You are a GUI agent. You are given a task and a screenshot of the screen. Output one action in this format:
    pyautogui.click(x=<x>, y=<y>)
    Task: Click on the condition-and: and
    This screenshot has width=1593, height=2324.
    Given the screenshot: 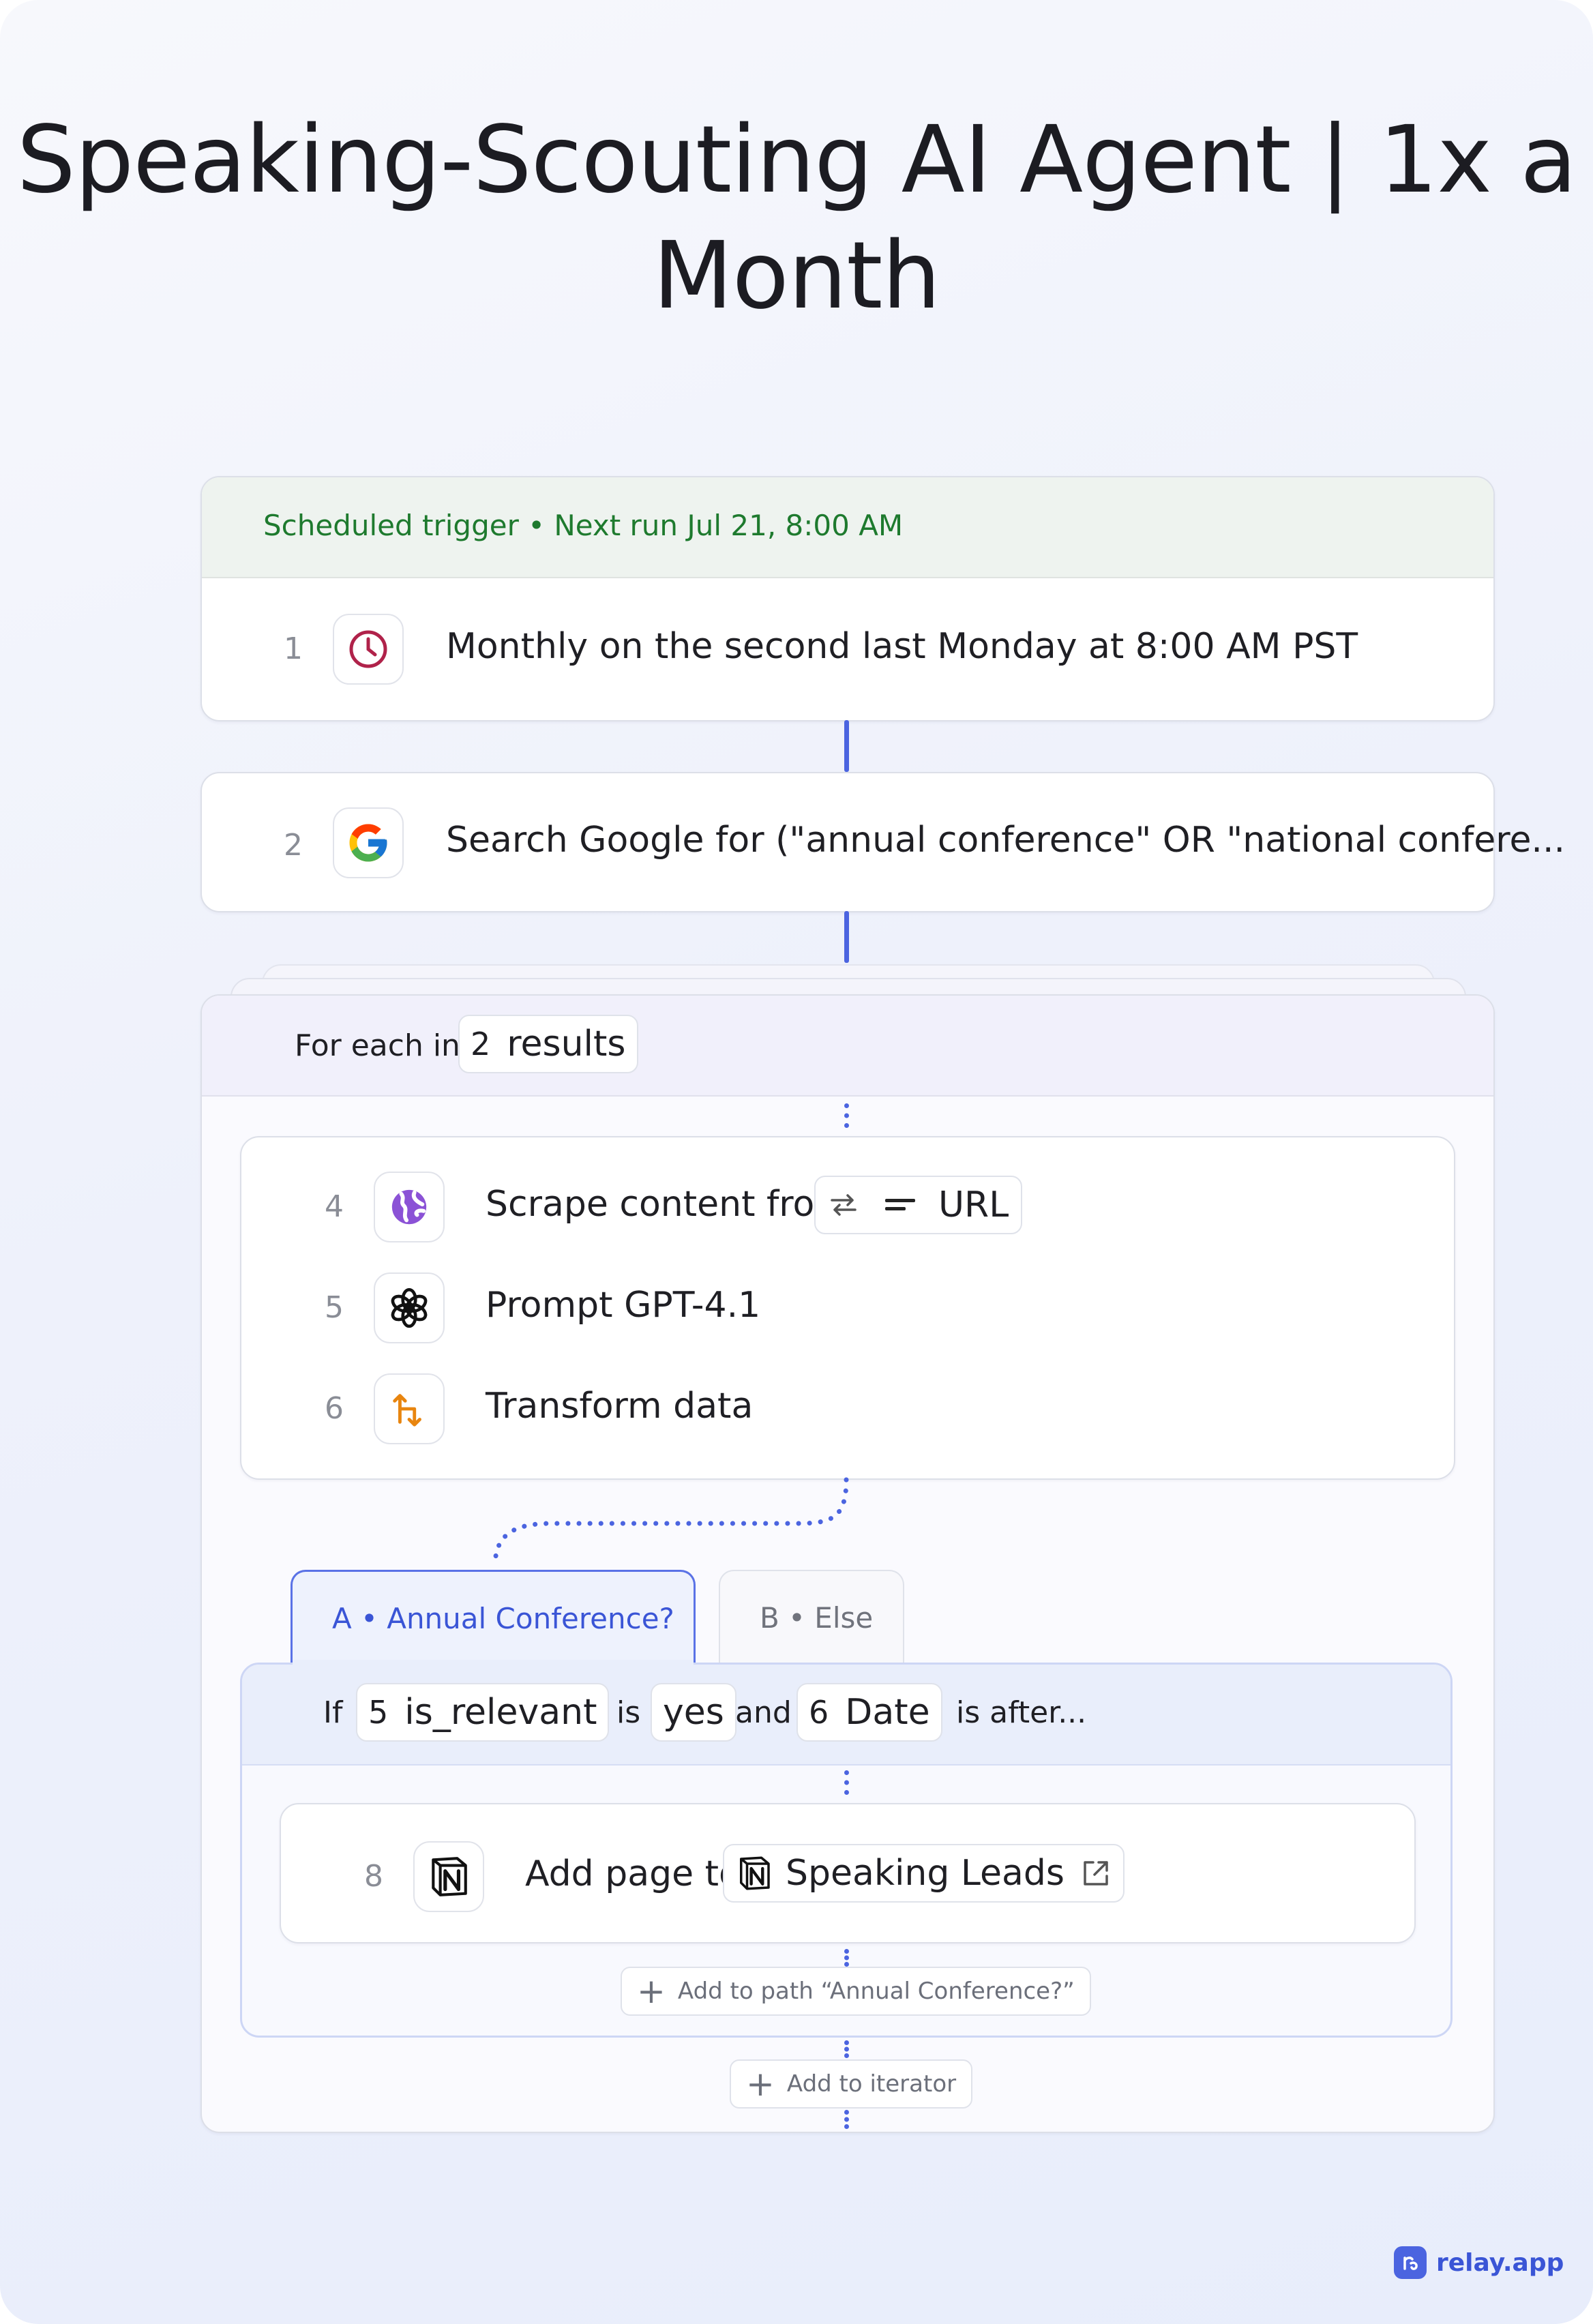 What is the action you would take?
    pyautogui.click(x=763, y=1712)
    